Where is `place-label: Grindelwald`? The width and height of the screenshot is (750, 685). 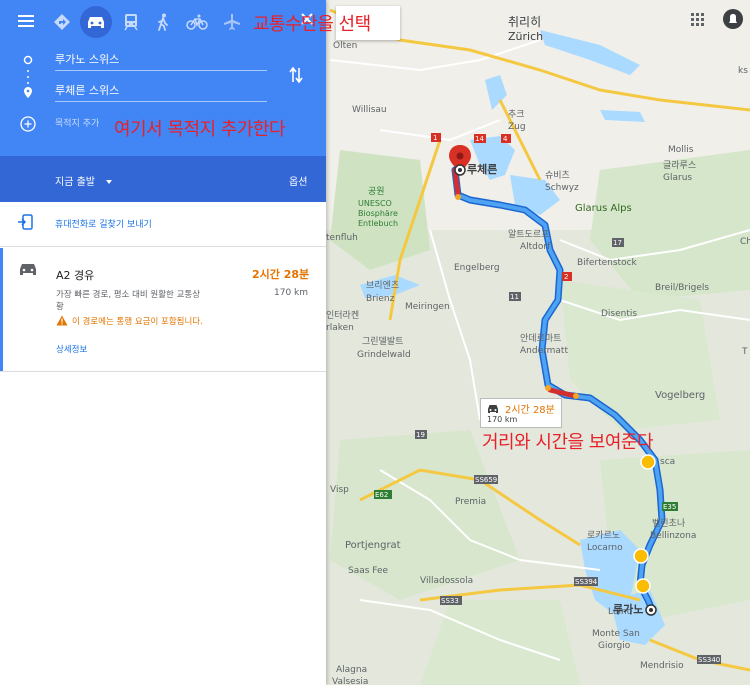 place-label: Grindelwald is located at coordinates (384, 355).